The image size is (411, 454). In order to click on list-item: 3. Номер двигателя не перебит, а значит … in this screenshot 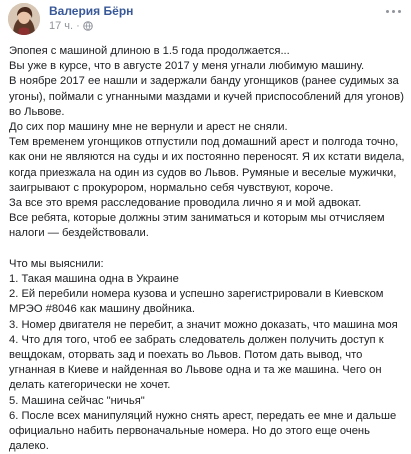, I will do `click(203, 324)`.